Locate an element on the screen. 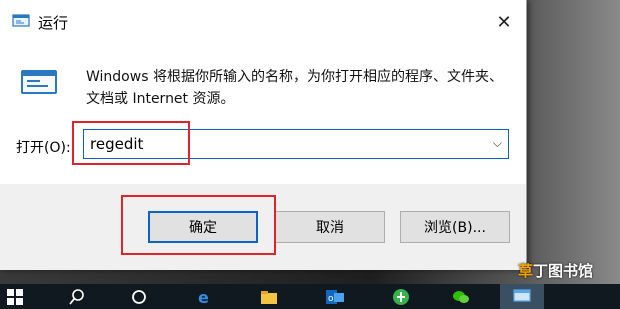 The image size is (620, 309). close-button: ✕ is located at coordinates (504, 22).